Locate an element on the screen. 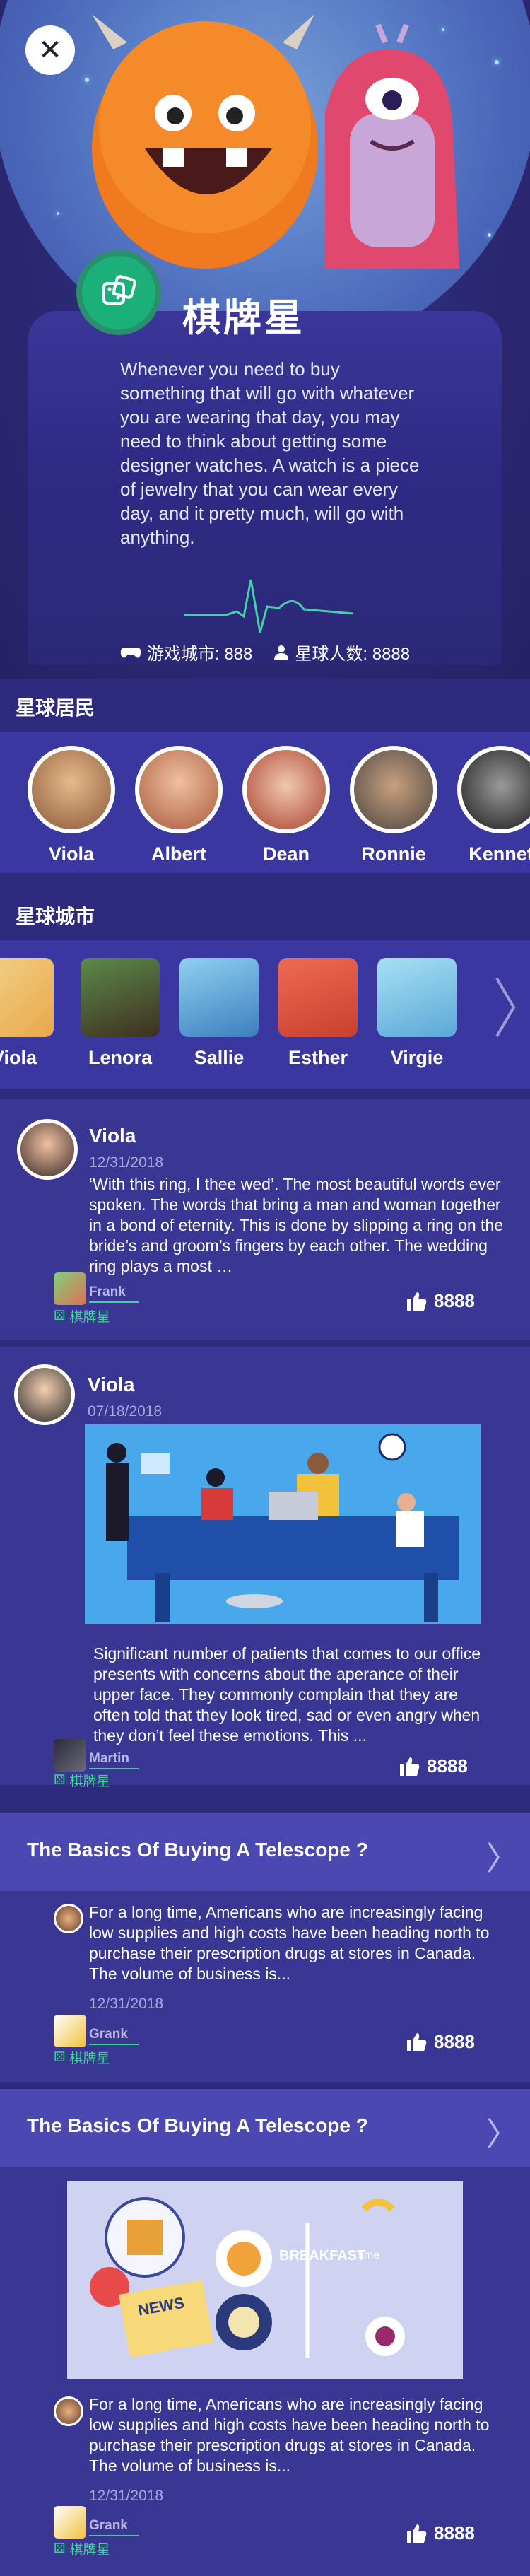 This screenshot has height=2576, width=530. city-item: Virgie is located at coordinates (416, 1014).